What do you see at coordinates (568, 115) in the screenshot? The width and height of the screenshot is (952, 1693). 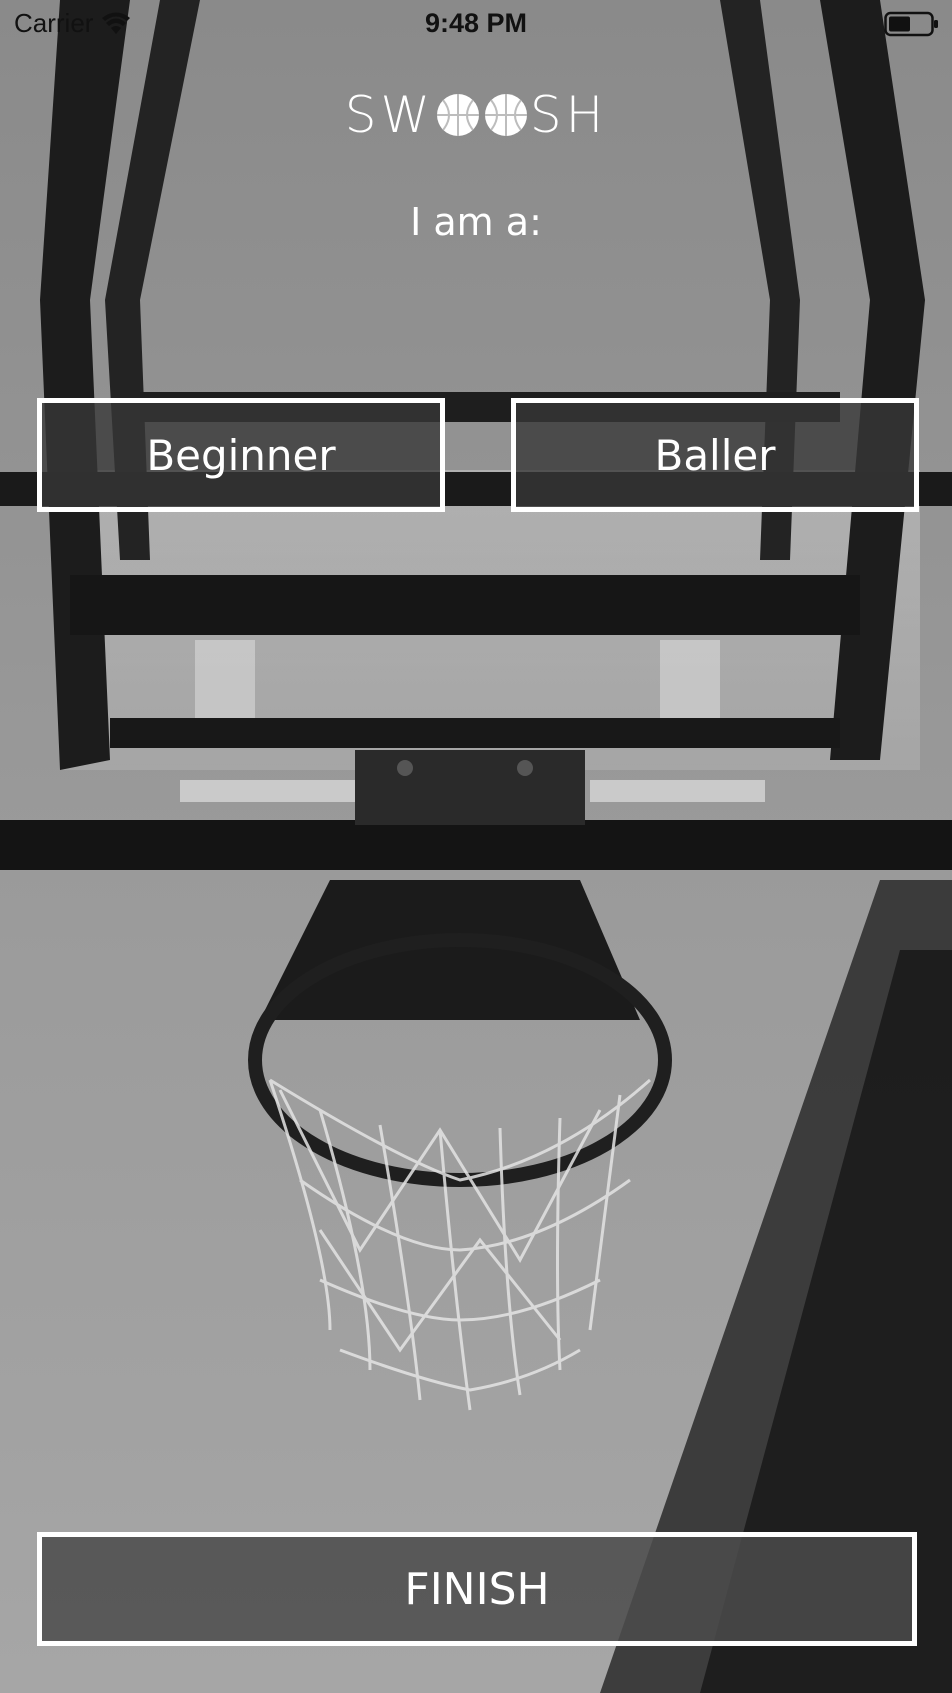 I see `logo-text-end: SH` at bounding box center [568, 115].